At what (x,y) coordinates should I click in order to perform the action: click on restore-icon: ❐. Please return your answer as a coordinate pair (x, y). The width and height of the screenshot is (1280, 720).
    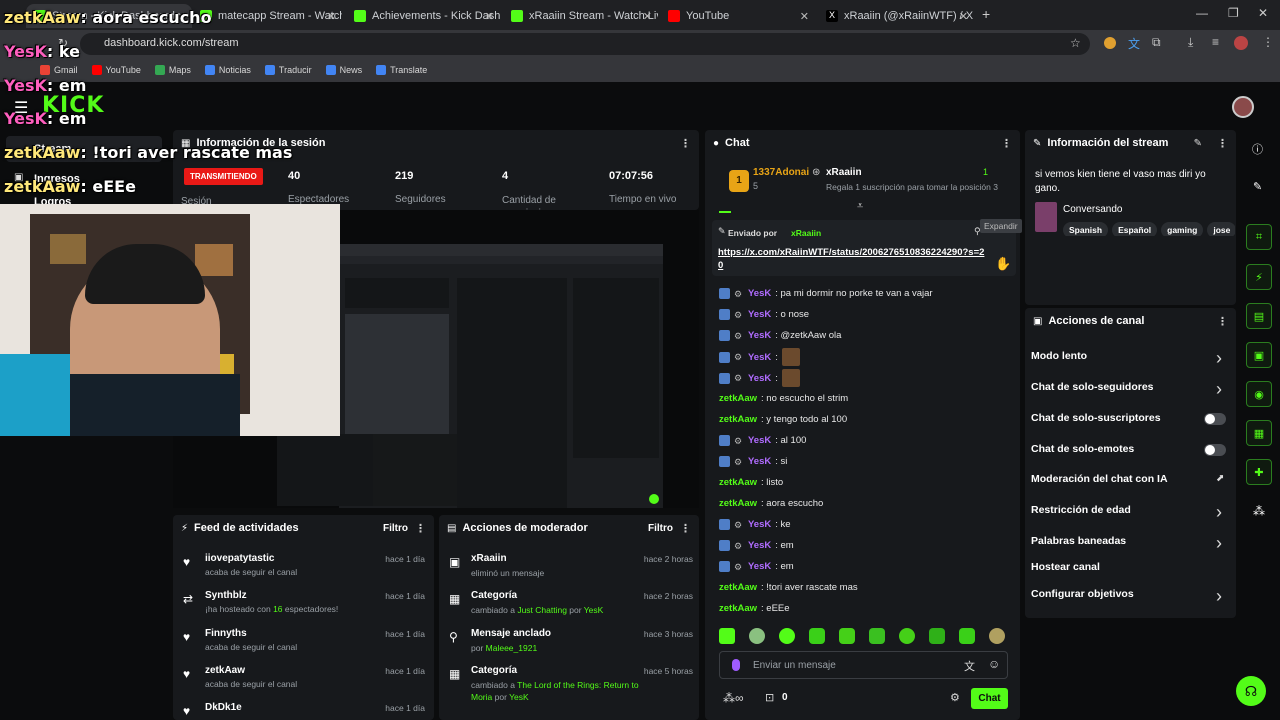
    Looking at the image, I should click on (1233, 13).